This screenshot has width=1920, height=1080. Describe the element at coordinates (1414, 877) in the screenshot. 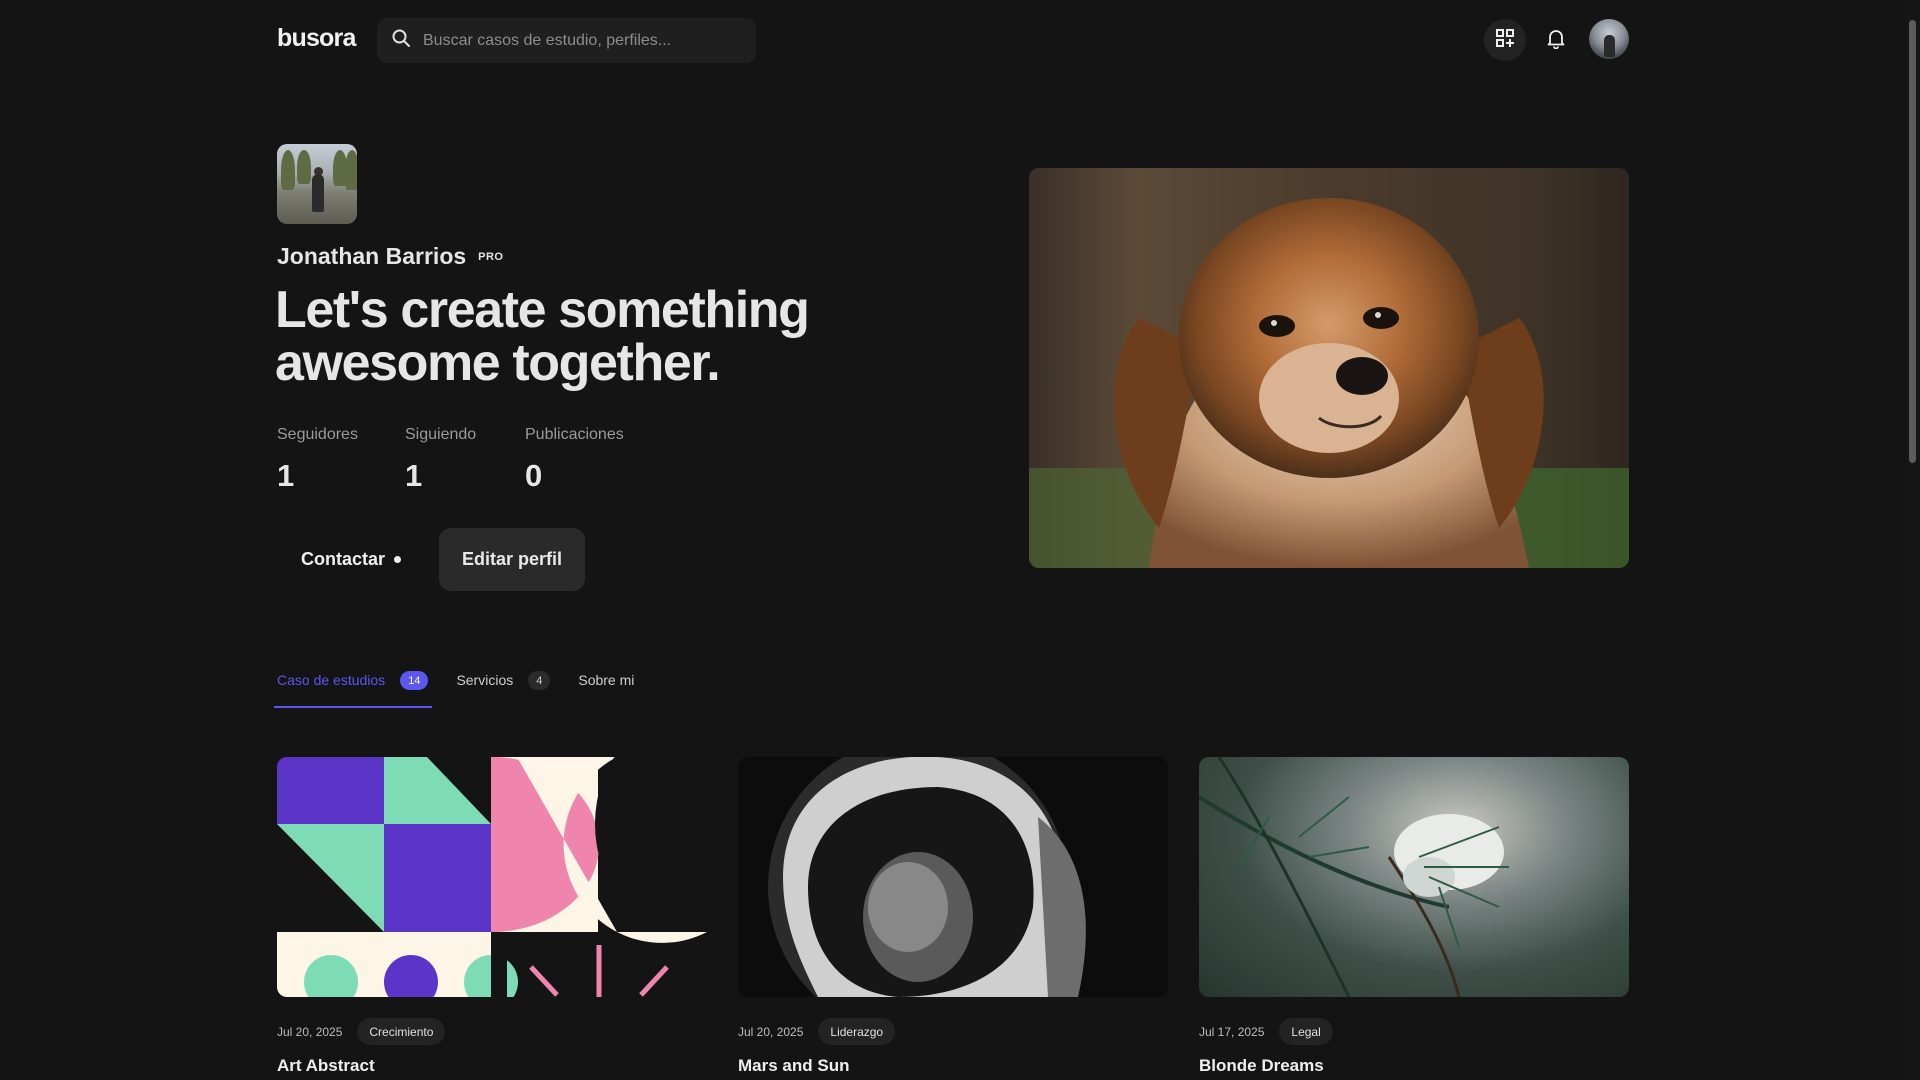

I see `card-image-blonde-dreams` at that location.